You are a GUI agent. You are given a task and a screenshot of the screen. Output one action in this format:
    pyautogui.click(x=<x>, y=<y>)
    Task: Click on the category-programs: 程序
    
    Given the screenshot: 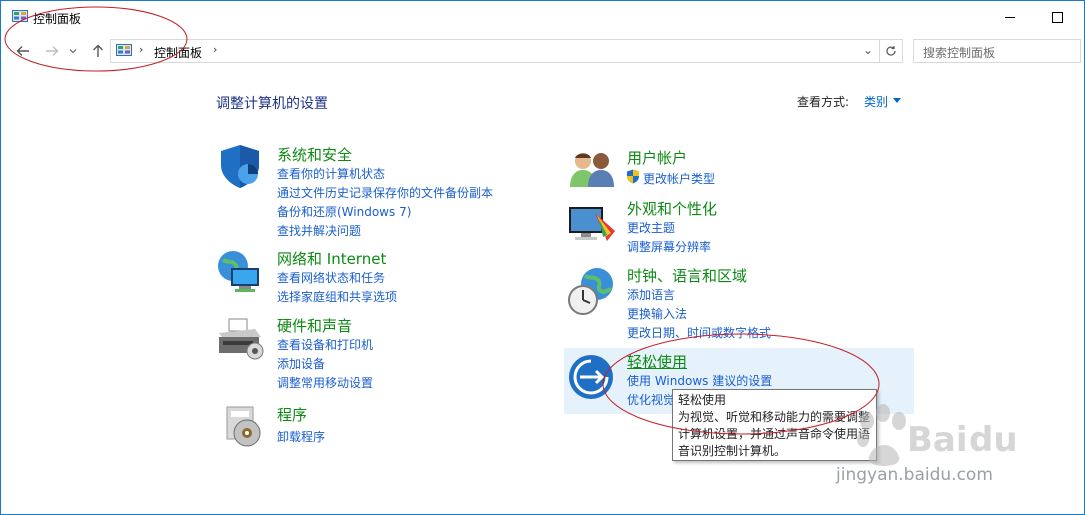 What is the action you would take?
    pyautogui.click(x=292, y=414)
    